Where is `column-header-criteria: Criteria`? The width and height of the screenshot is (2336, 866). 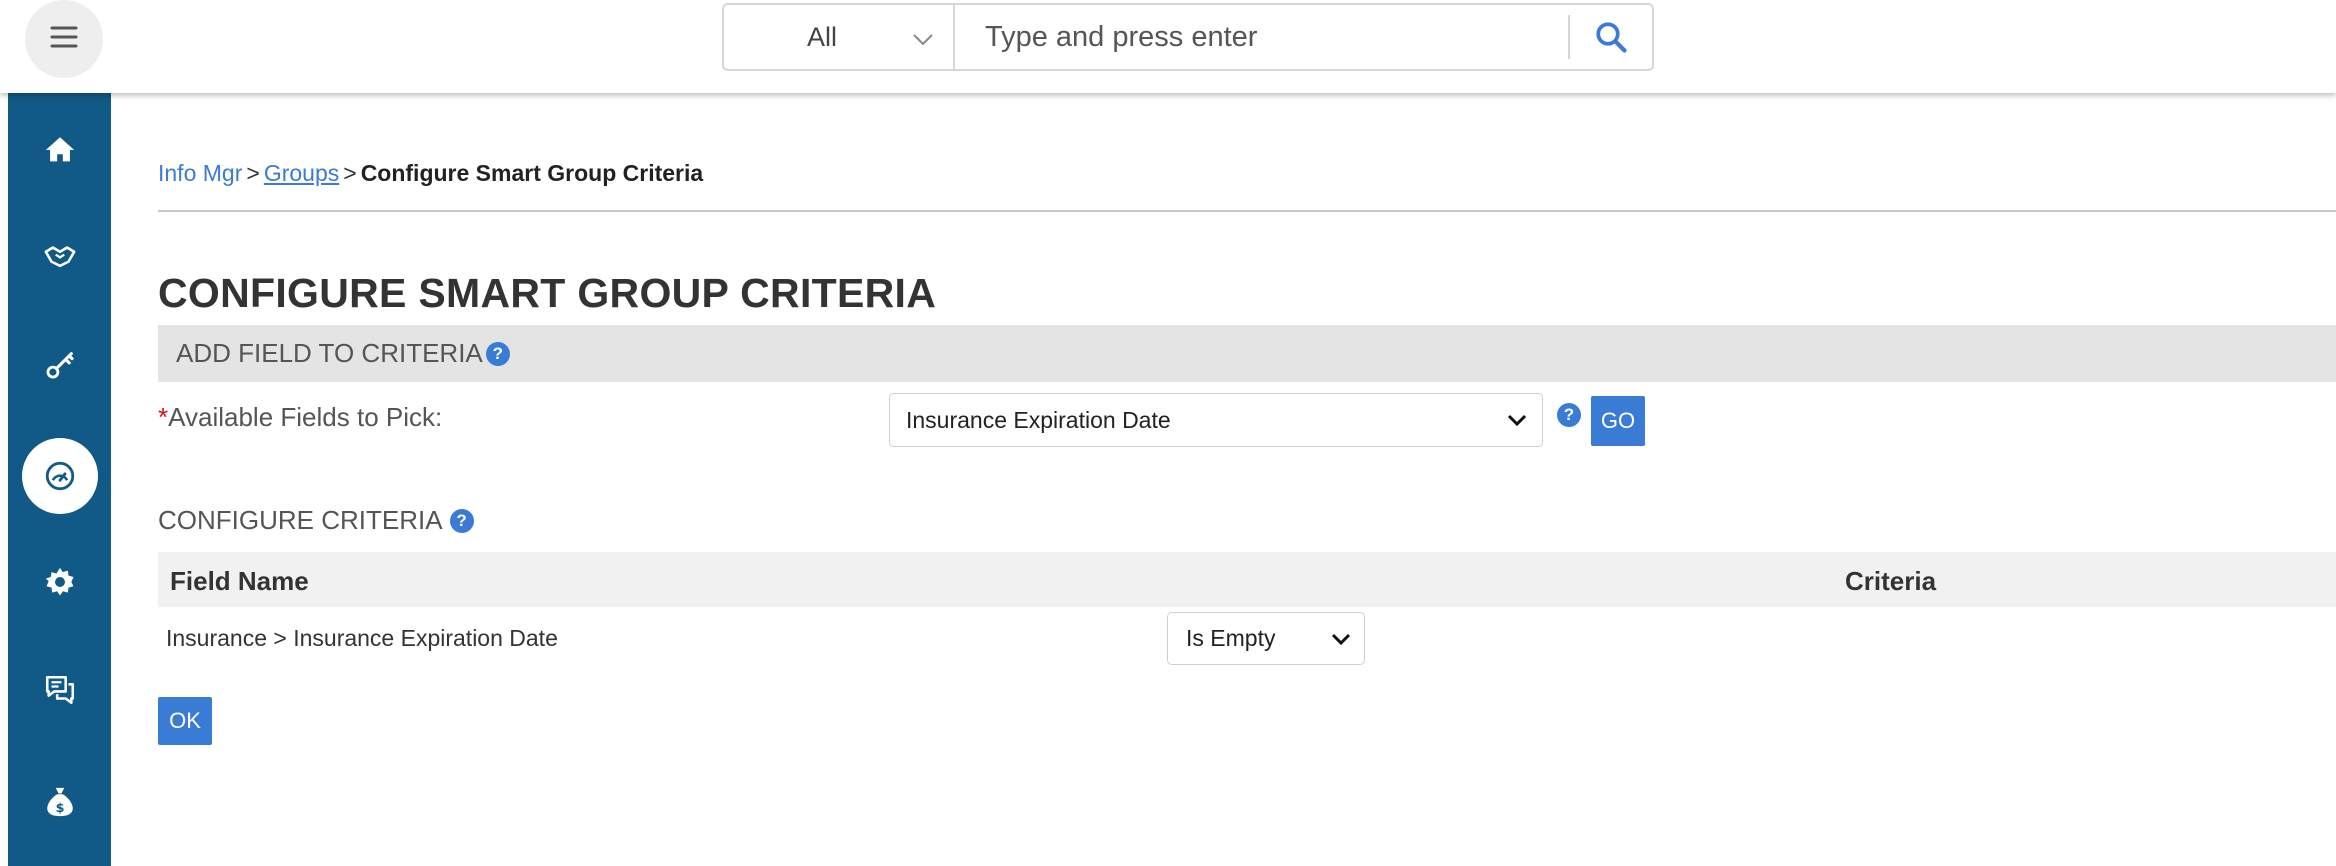 column-header-criteria: Criteria is located at coordinates (1891, 581).